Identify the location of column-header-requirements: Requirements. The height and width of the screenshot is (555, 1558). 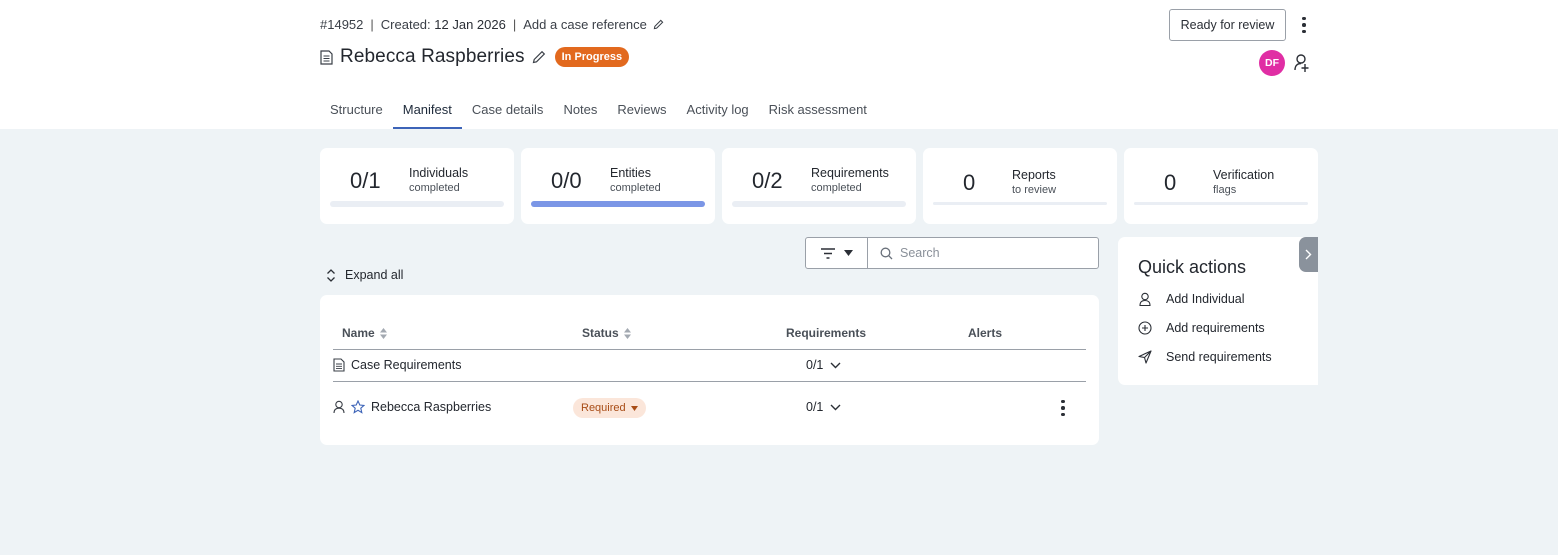
(826, 333).